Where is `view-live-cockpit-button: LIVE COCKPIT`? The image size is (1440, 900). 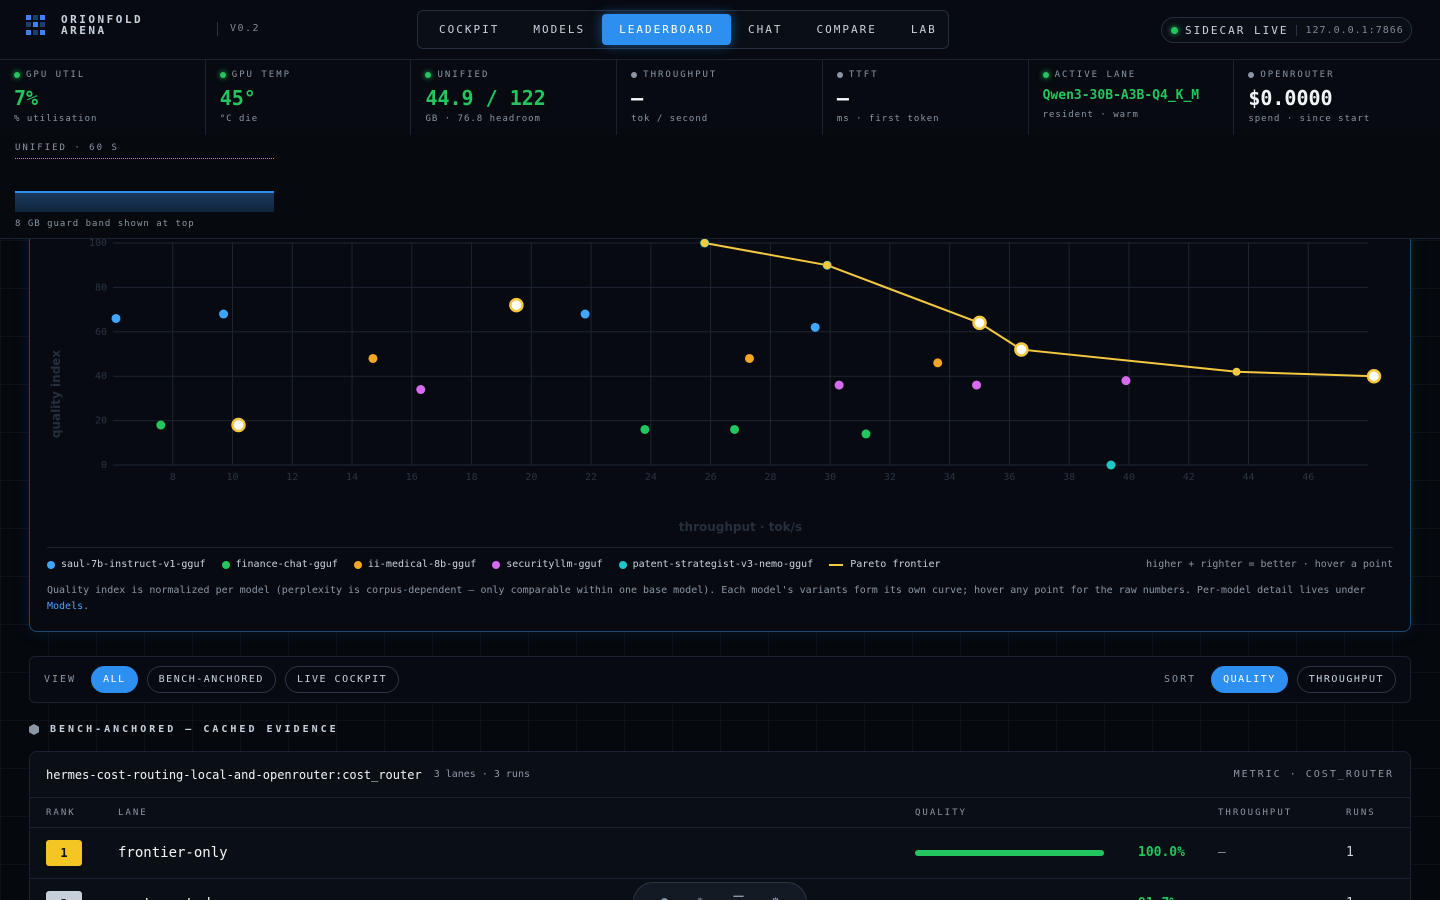 view-live-cockpit-button: LIVE COCKPIT is located at coordinates (342, 679).